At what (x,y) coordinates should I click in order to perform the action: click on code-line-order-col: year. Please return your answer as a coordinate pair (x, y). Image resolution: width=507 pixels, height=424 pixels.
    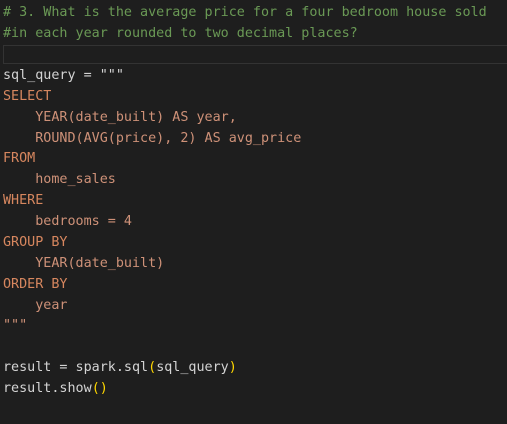
    Looking at the image, I should click on (35, 305).